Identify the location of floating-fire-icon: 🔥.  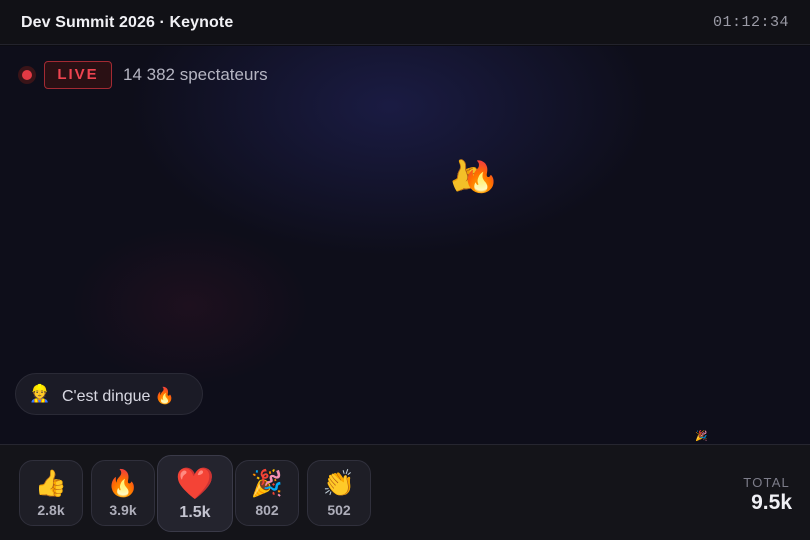
(481, 177).